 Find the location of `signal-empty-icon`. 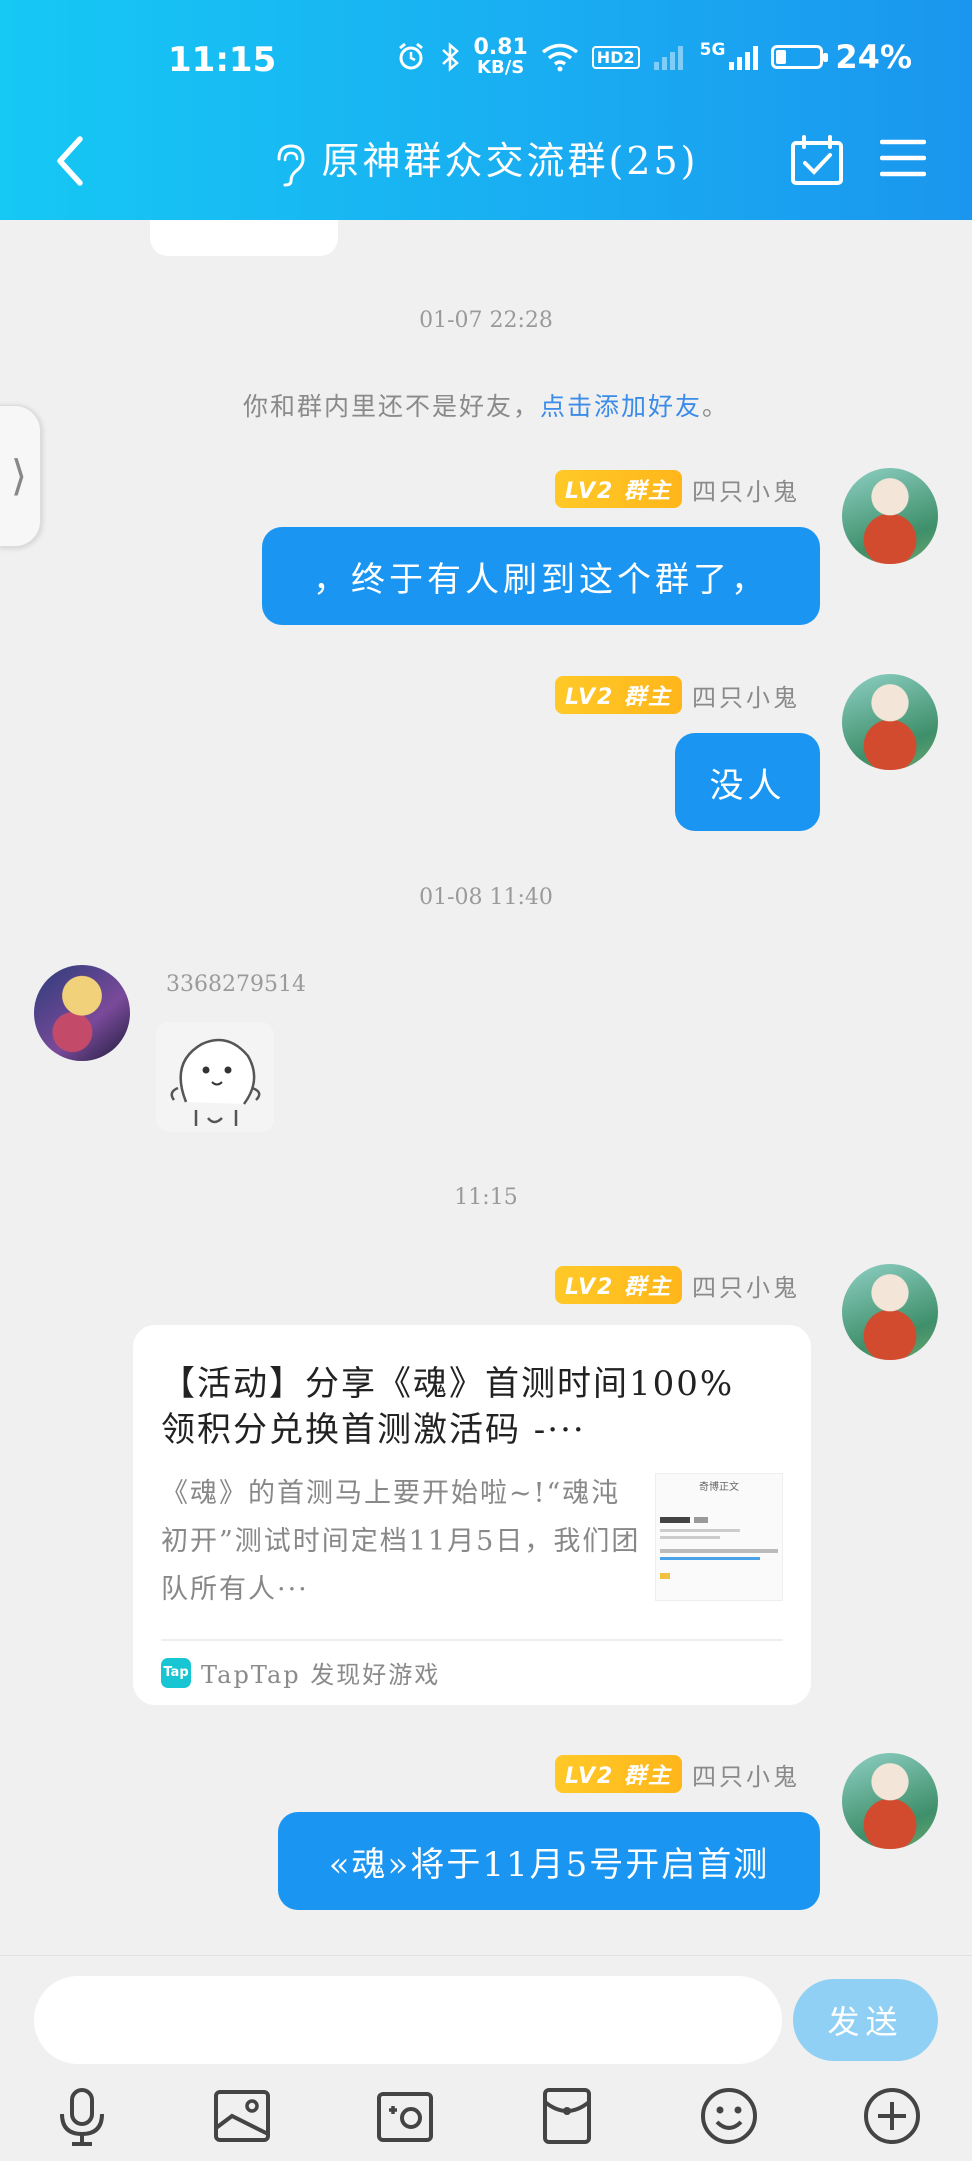

signal-empty-icon is located at coordinates (668, 58).